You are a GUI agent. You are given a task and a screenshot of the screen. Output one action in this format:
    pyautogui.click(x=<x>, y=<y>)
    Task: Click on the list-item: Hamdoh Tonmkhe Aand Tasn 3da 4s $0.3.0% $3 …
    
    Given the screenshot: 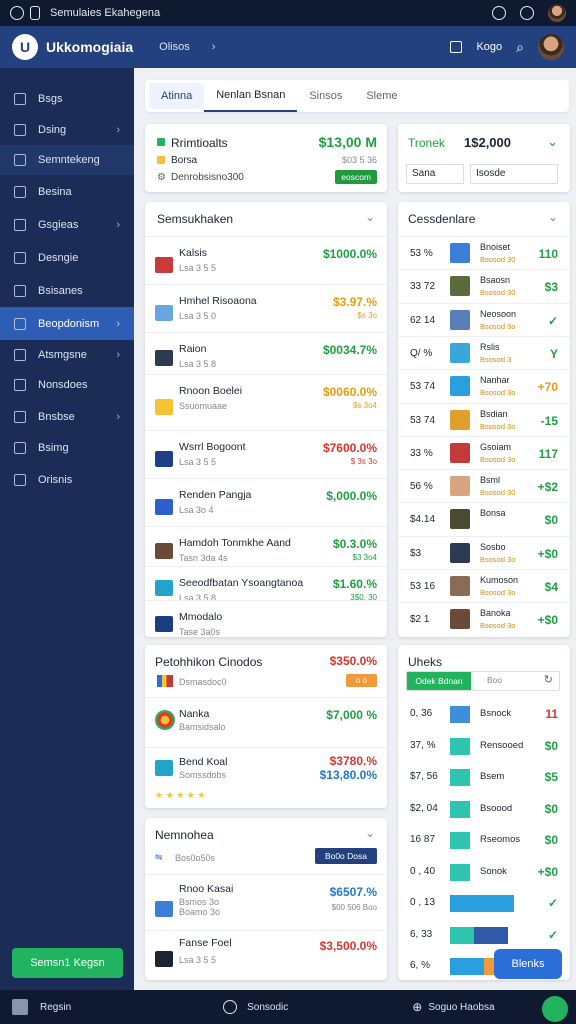 What is the action you would take?
    pyautogui.click(x=266, y=546)
    